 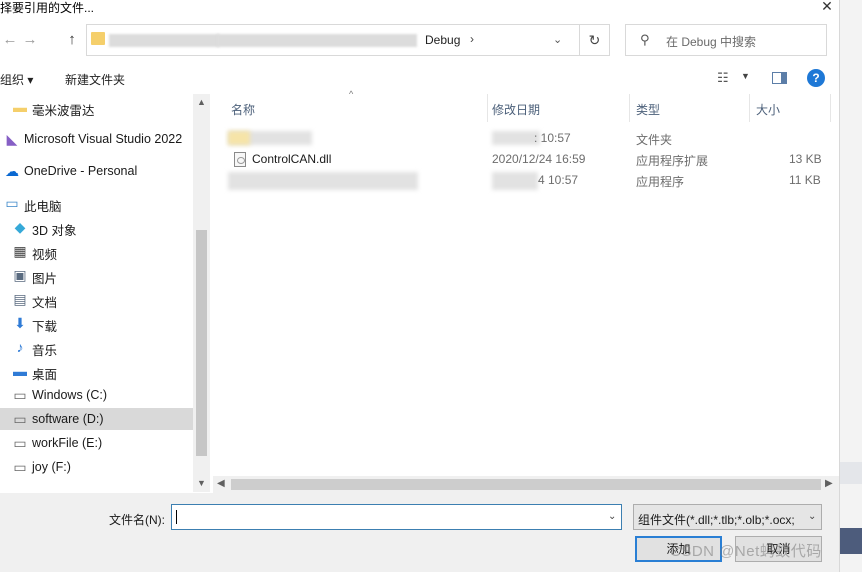 I want to click on column-header-size: 大小, so click(x=768, y=109).